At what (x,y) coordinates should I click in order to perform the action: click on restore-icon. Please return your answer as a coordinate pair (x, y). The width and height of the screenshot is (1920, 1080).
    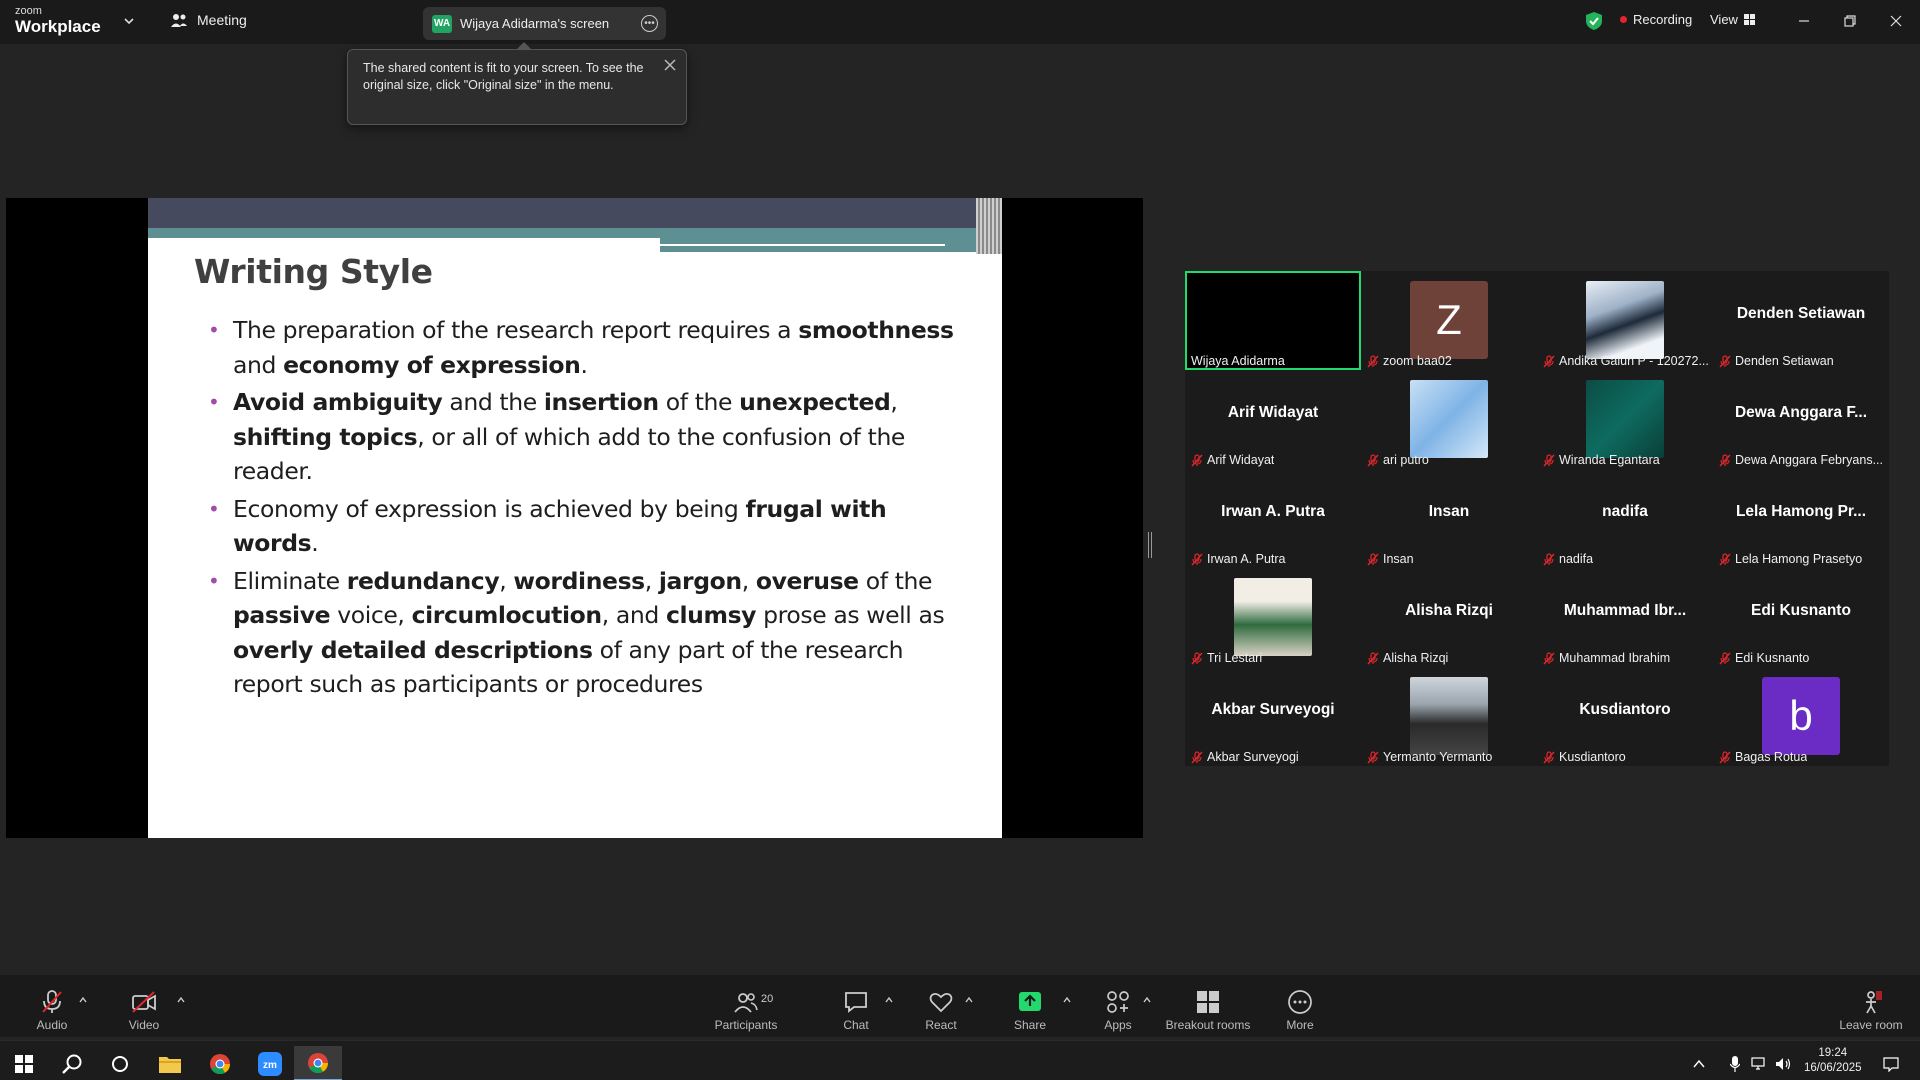
    Looking at the image, I should click on (1850, 21).